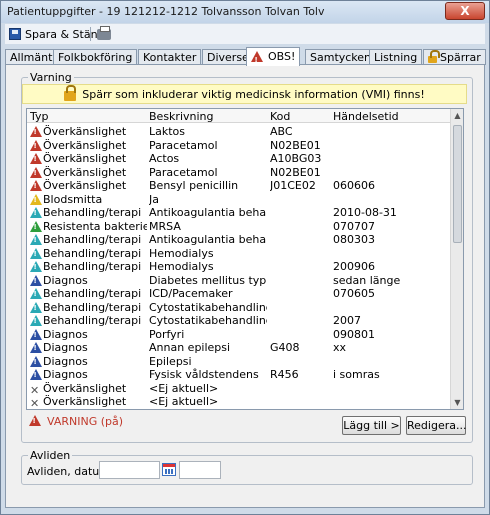 This screenshot has width=490, height=515. What do you see at coordinates (281, 131) in the screenshot?
I see `cell-kod: ABC` at bounding box center [281, 131].